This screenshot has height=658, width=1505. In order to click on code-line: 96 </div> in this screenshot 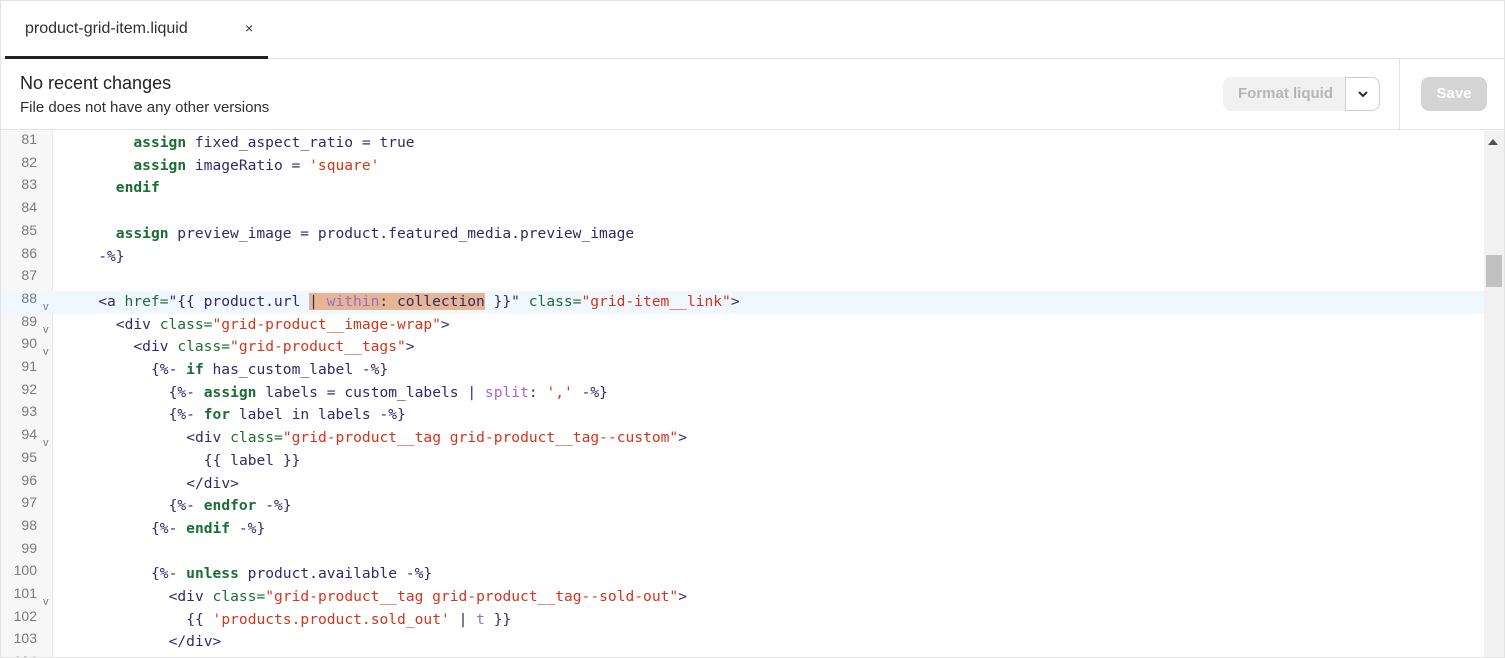, I will do `click(742, 484)`.